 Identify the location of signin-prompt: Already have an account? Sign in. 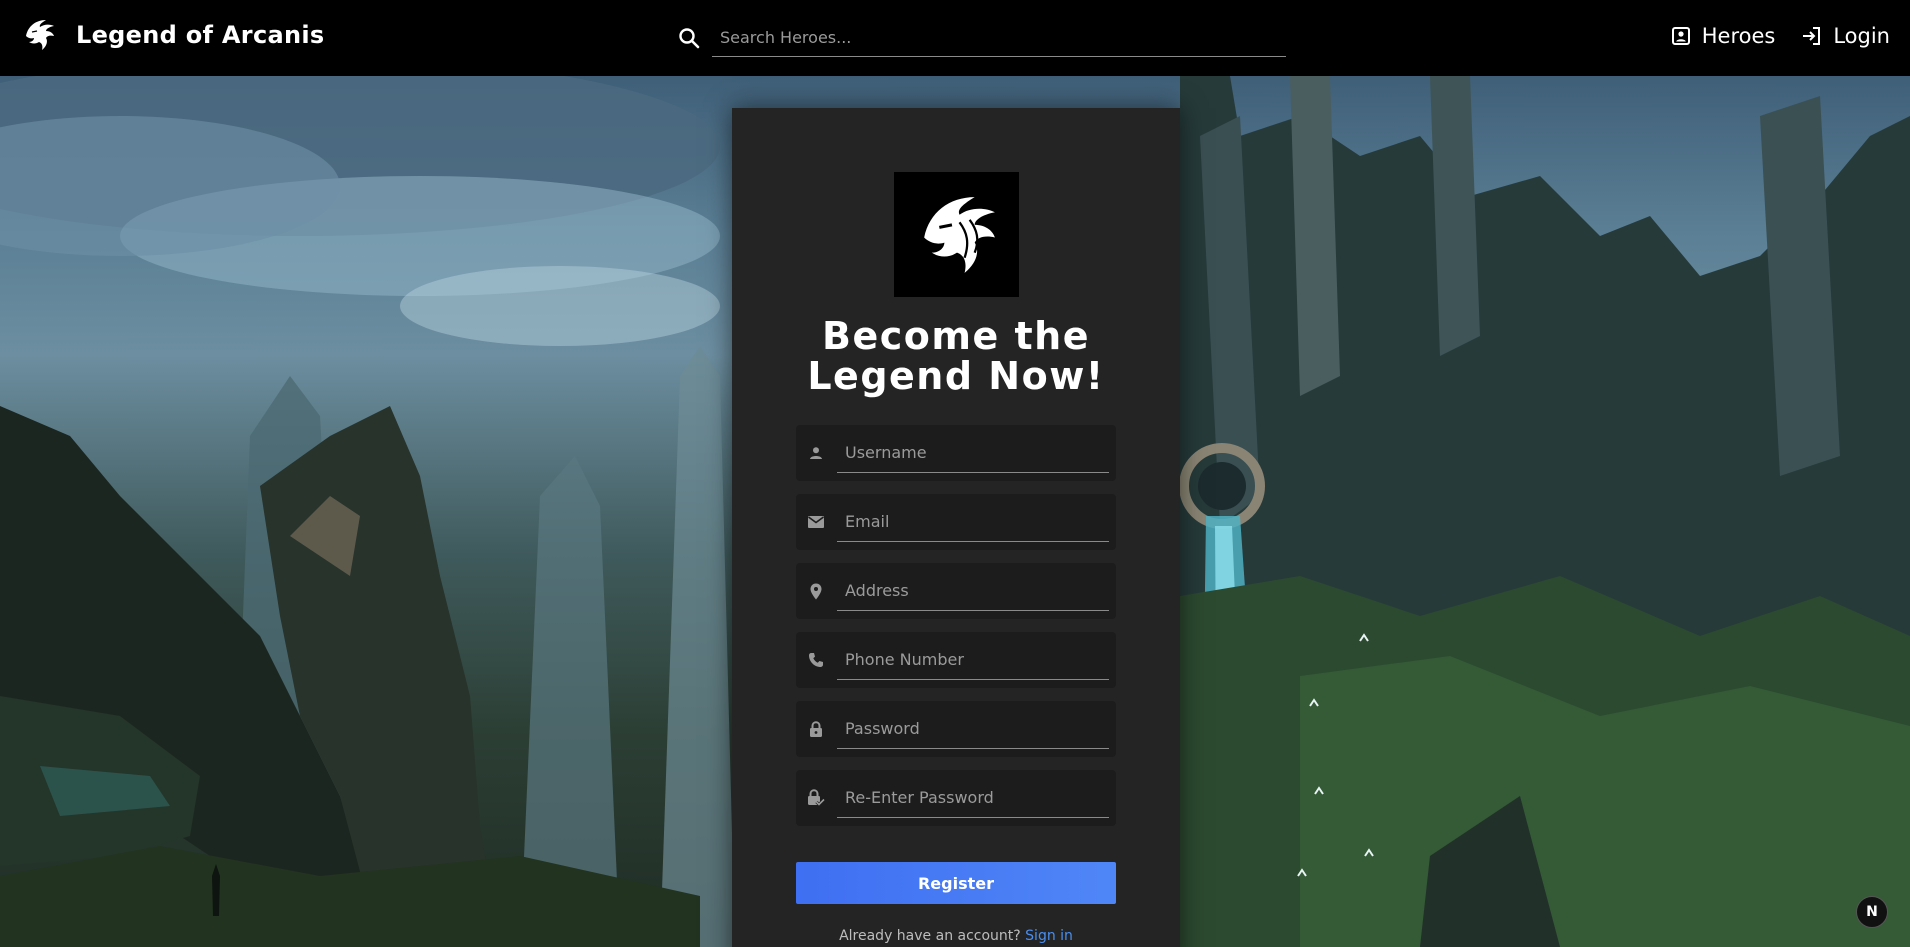
(956, 936).